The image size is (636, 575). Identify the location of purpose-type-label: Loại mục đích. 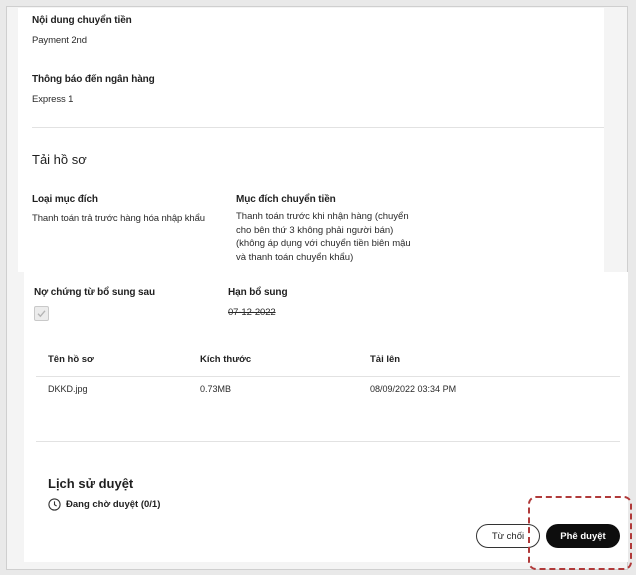
(65, 199).